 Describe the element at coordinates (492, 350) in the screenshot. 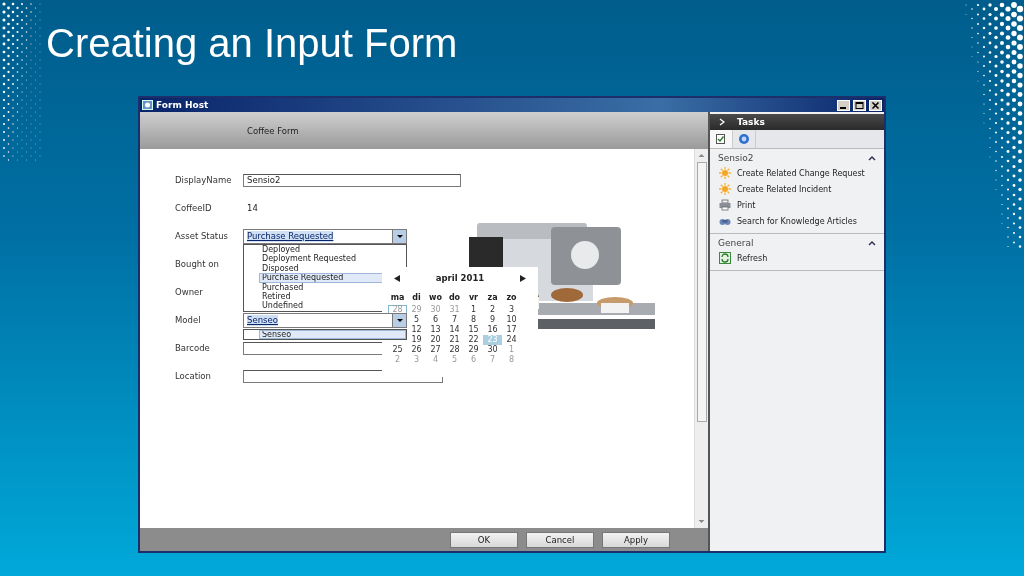

I see `calendar-day: 30` at that location.